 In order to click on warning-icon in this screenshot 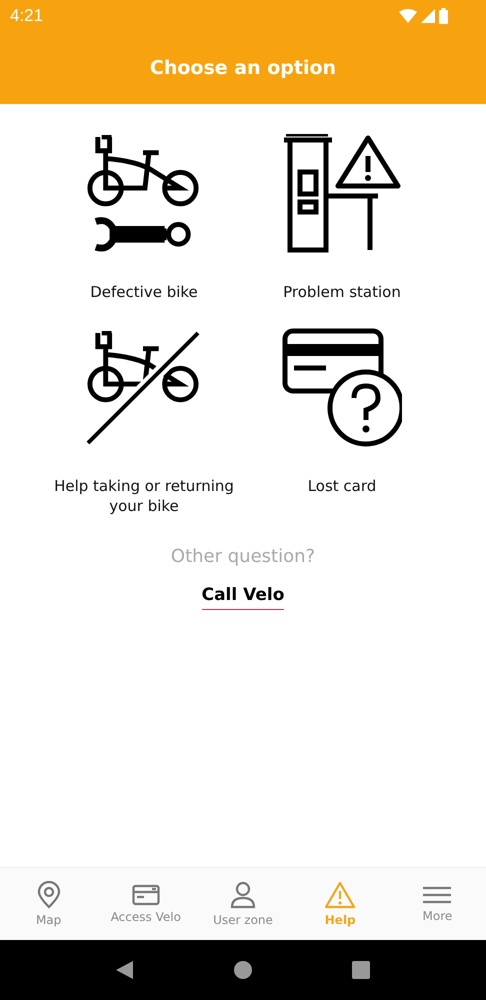, I will do `click(340, 895)`.